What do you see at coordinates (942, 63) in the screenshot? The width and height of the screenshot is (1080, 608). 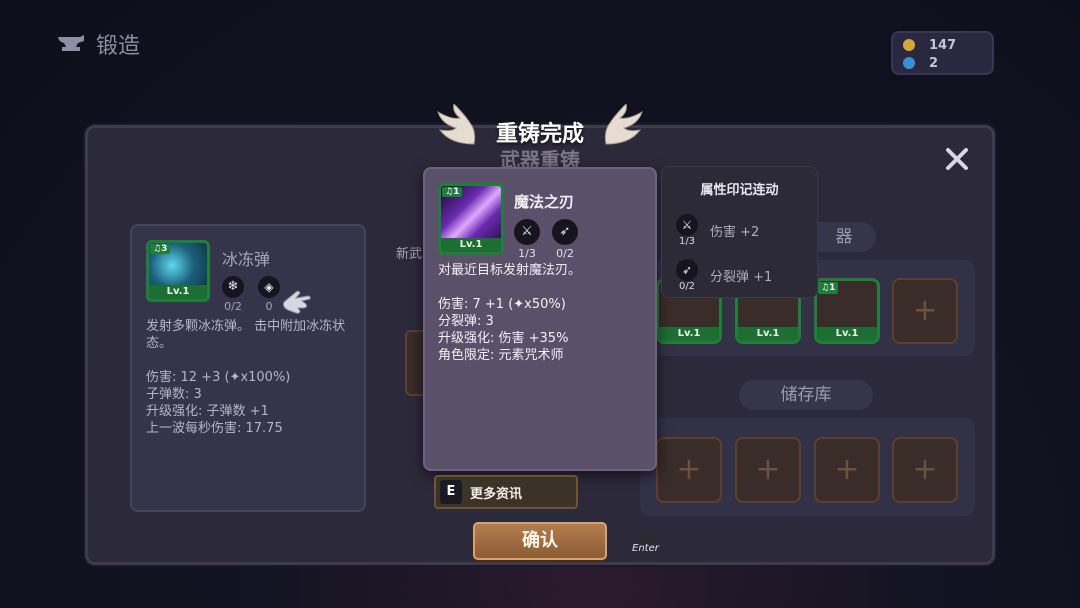 I see `gem-row: 2` at bounding box center [942, 63].